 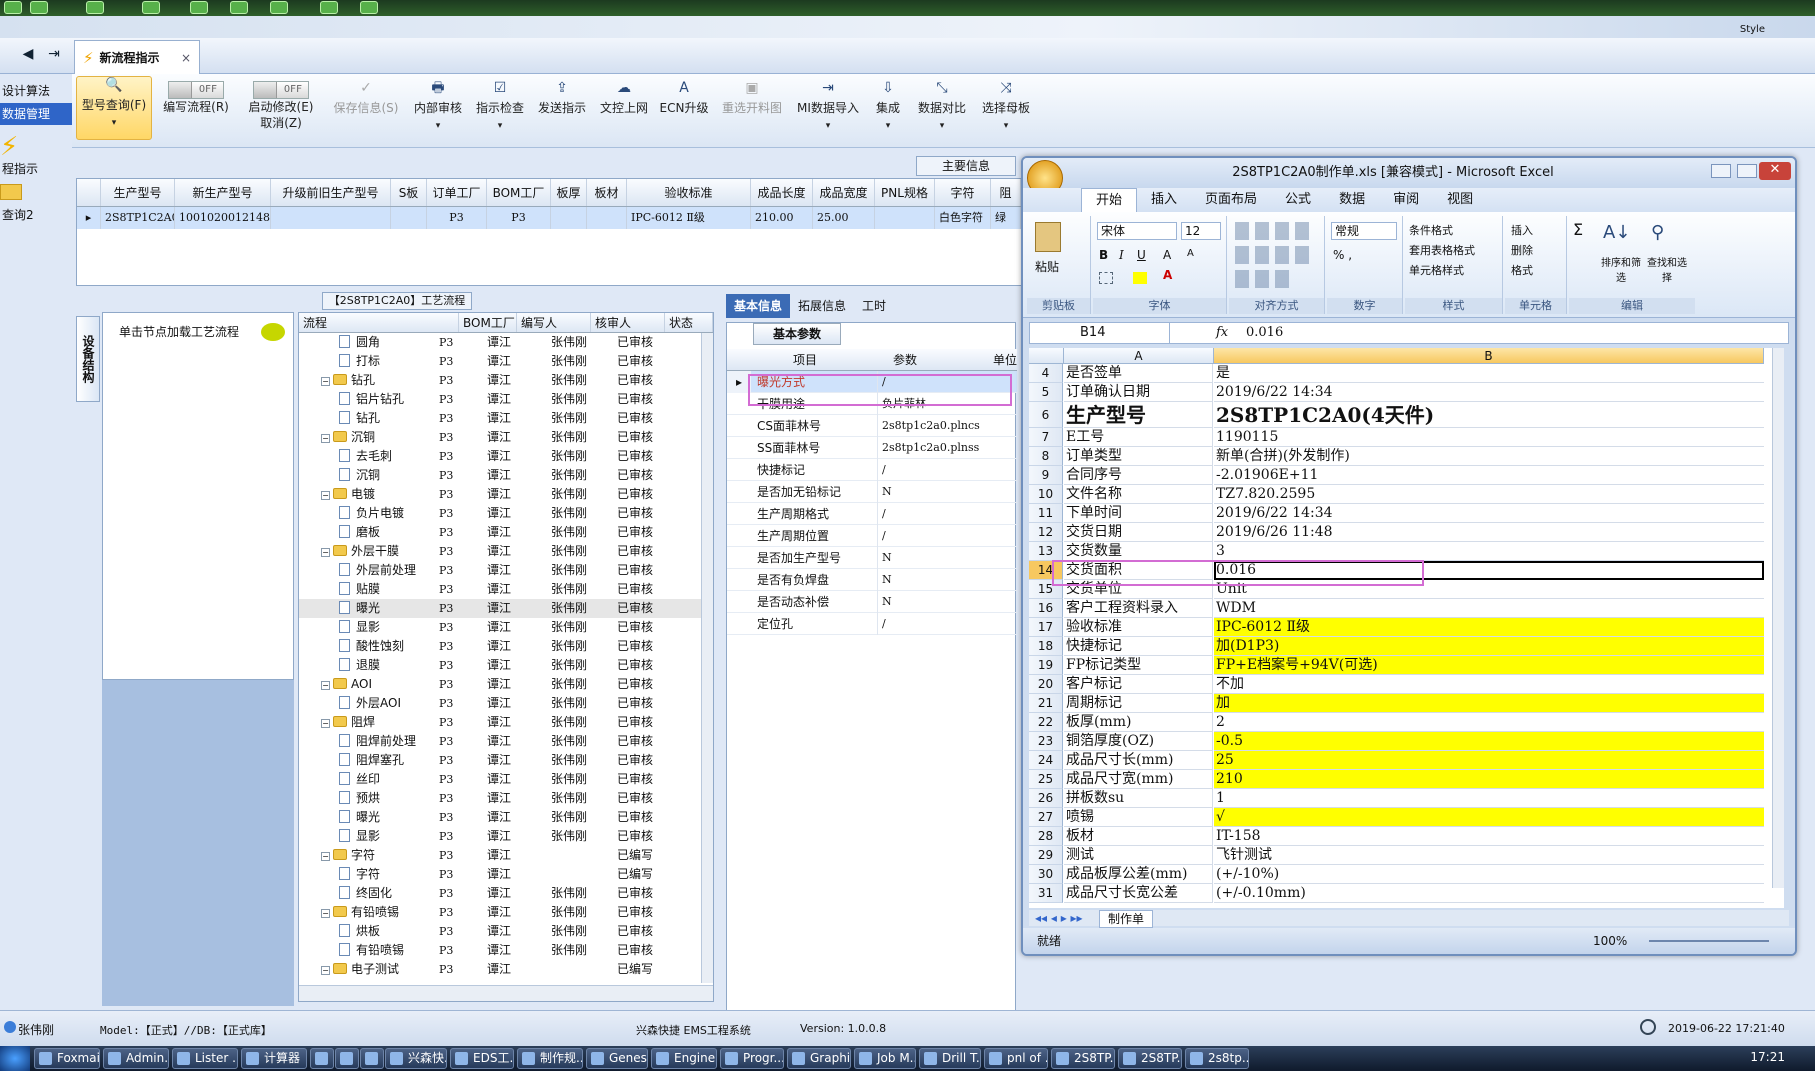 What do you see at coordinates (1138, 373) in the screenshot?
I see `cell-a: 是否签单` at bounding box center [1138, 373].